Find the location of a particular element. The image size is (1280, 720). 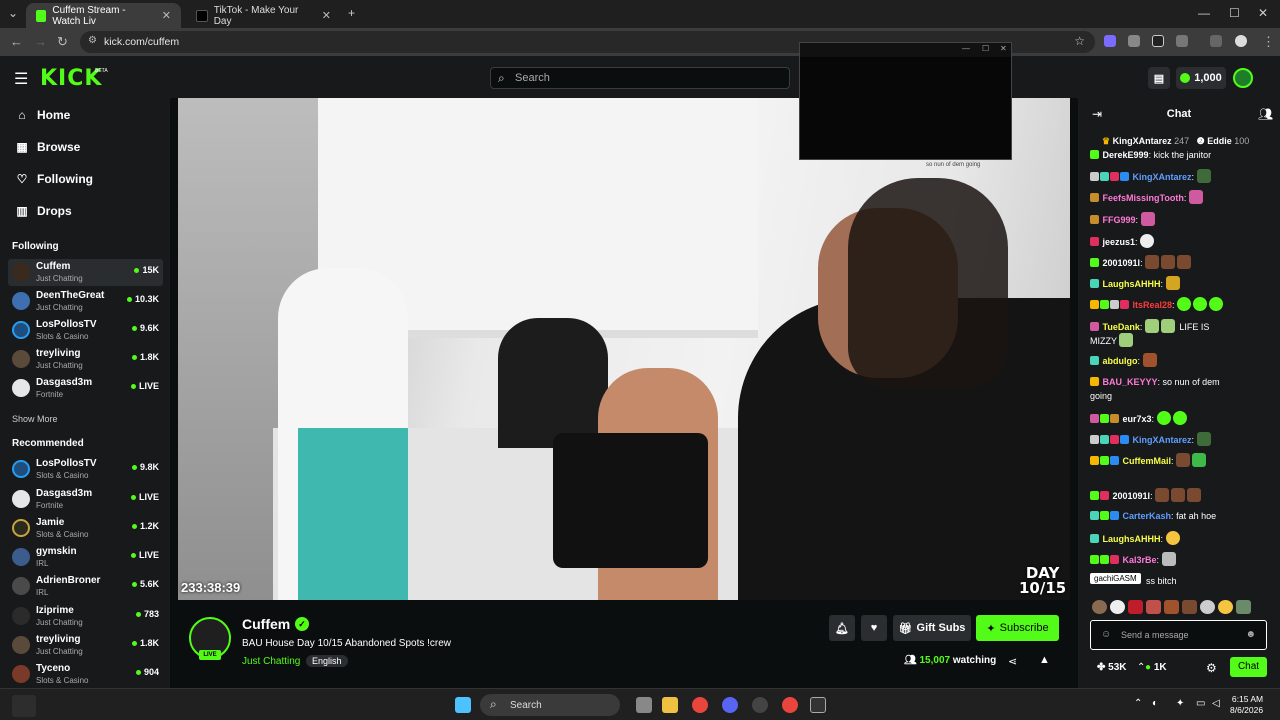

emoji-picker-icon: ☺ is located at coordinates (1106, 634).